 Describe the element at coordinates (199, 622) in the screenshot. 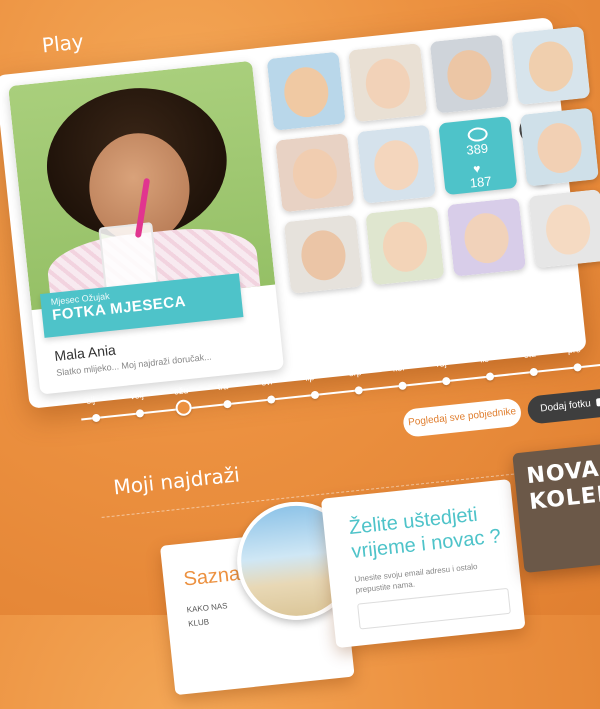

I see `saznaj-item: KLUB` at that location.